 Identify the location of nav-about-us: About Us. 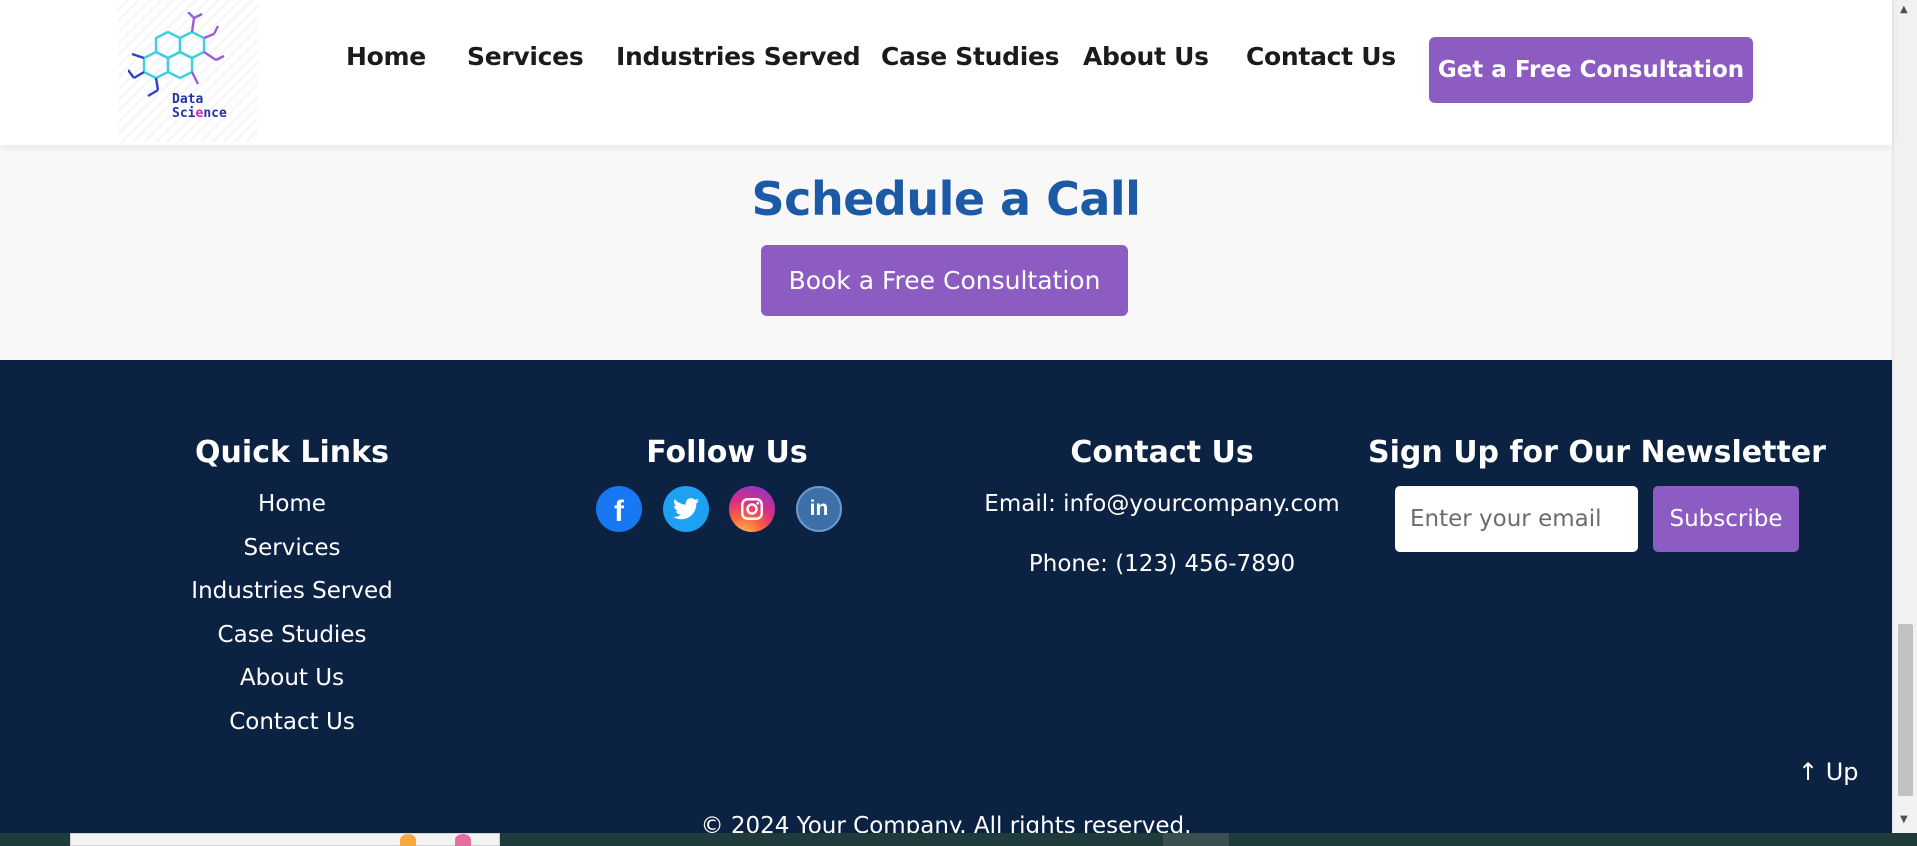
(1146, 56).